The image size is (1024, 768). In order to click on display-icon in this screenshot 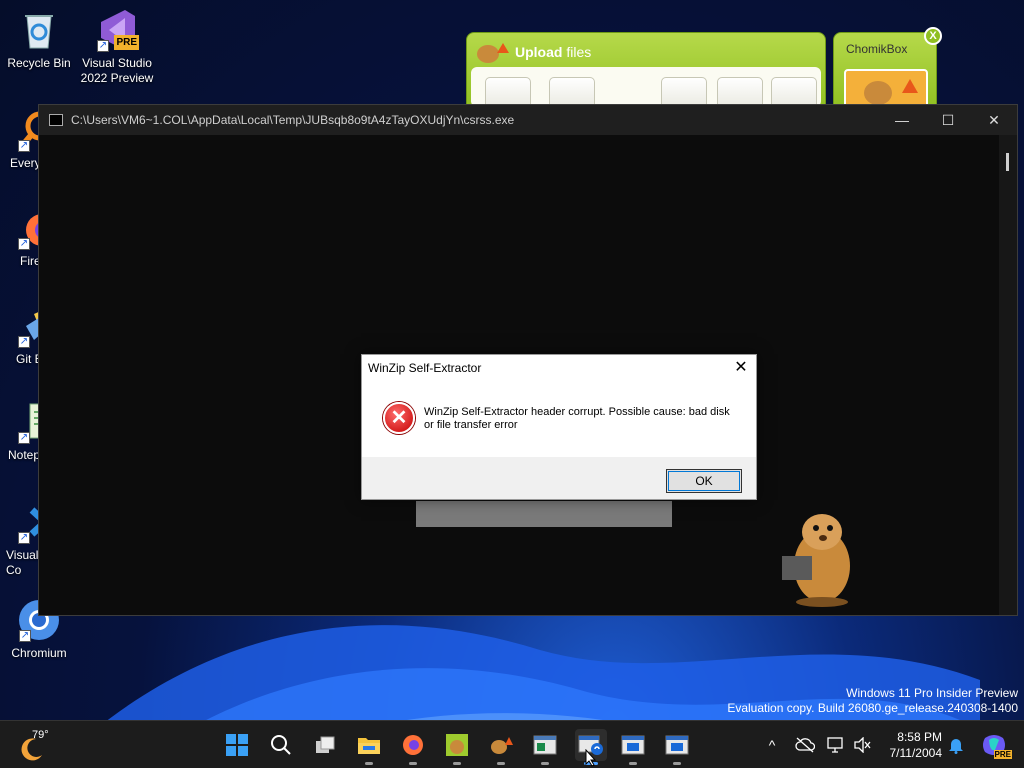, I will do `click(836, 745)`.